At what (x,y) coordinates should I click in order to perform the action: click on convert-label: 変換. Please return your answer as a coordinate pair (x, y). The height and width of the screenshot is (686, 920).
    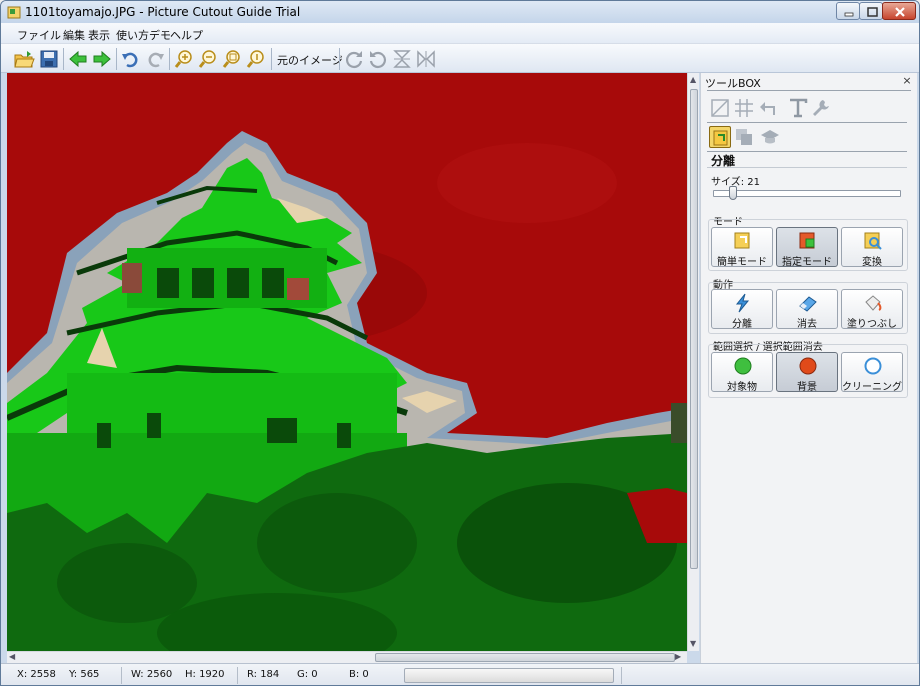
    Looking at the image, I should click on (872, 262).